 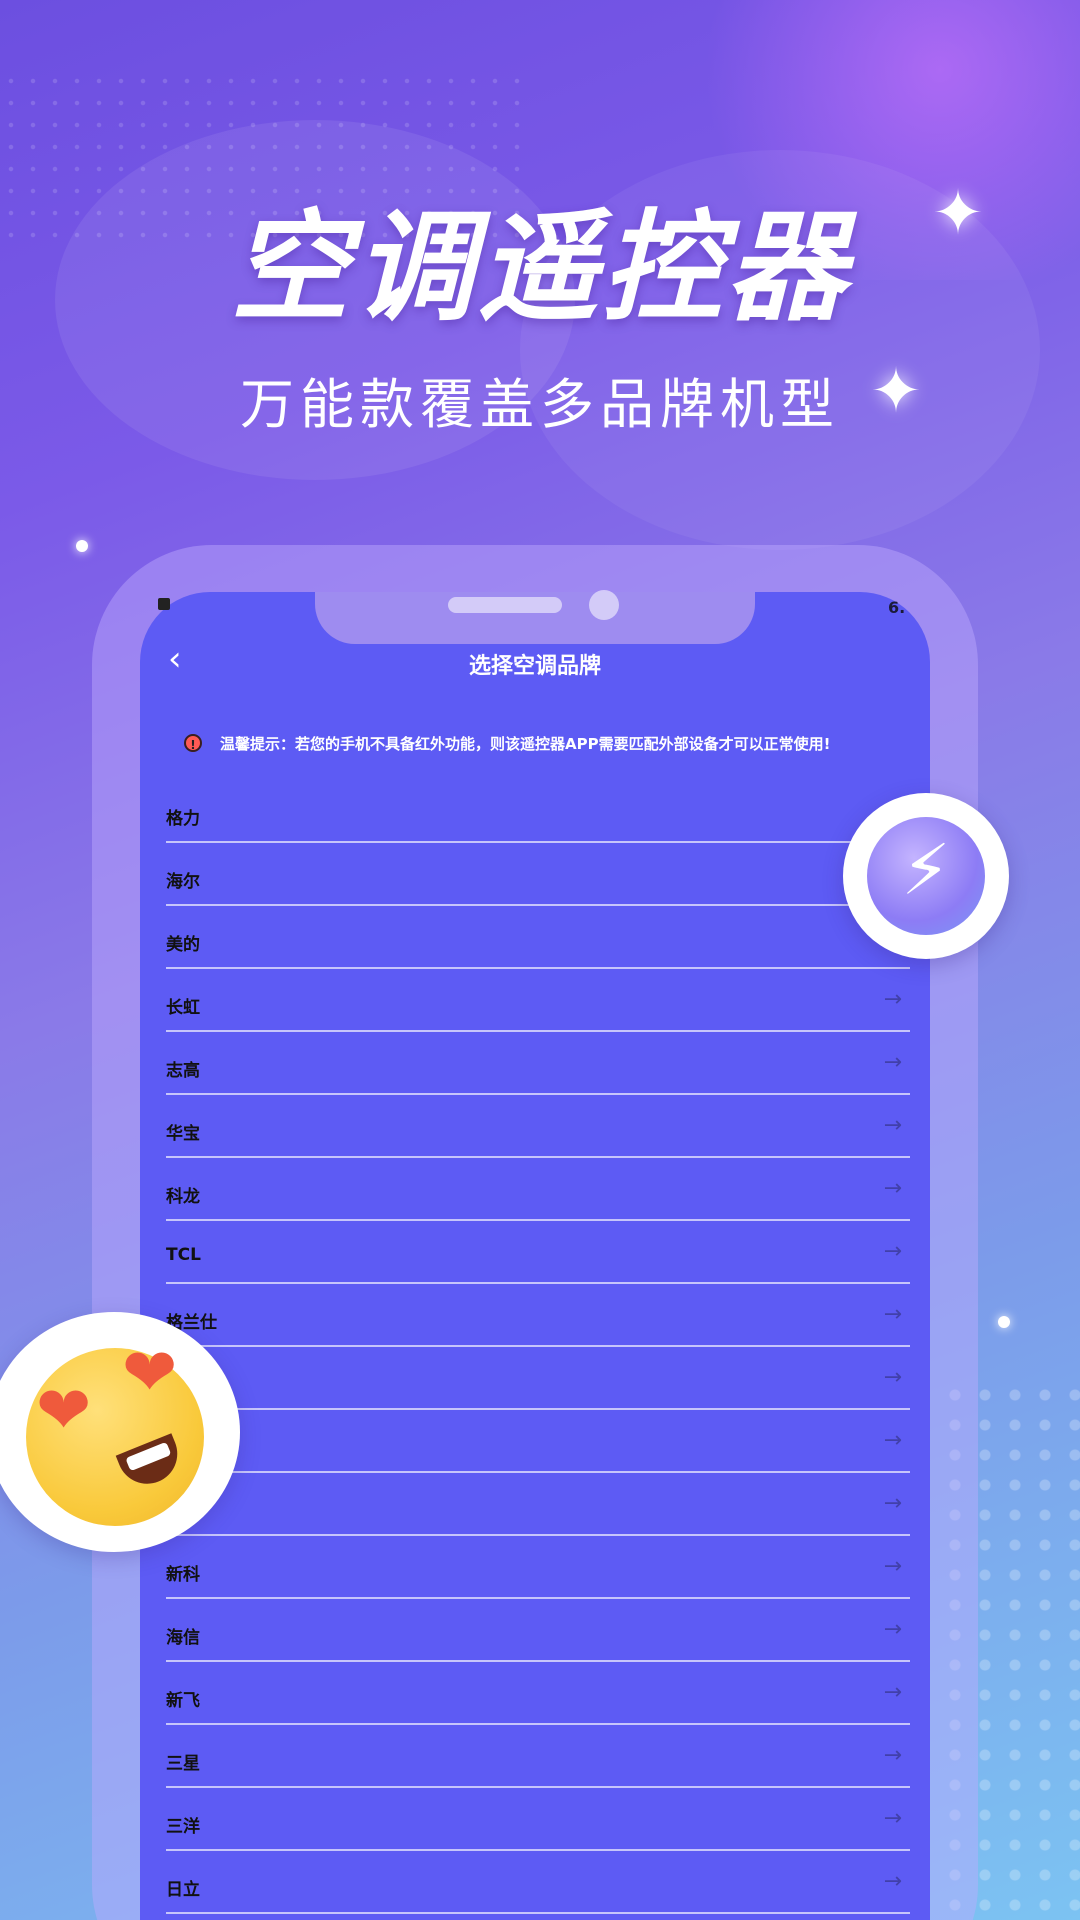 I want to click on page-title: 选择空调品牌, so click(x=534, y=666).